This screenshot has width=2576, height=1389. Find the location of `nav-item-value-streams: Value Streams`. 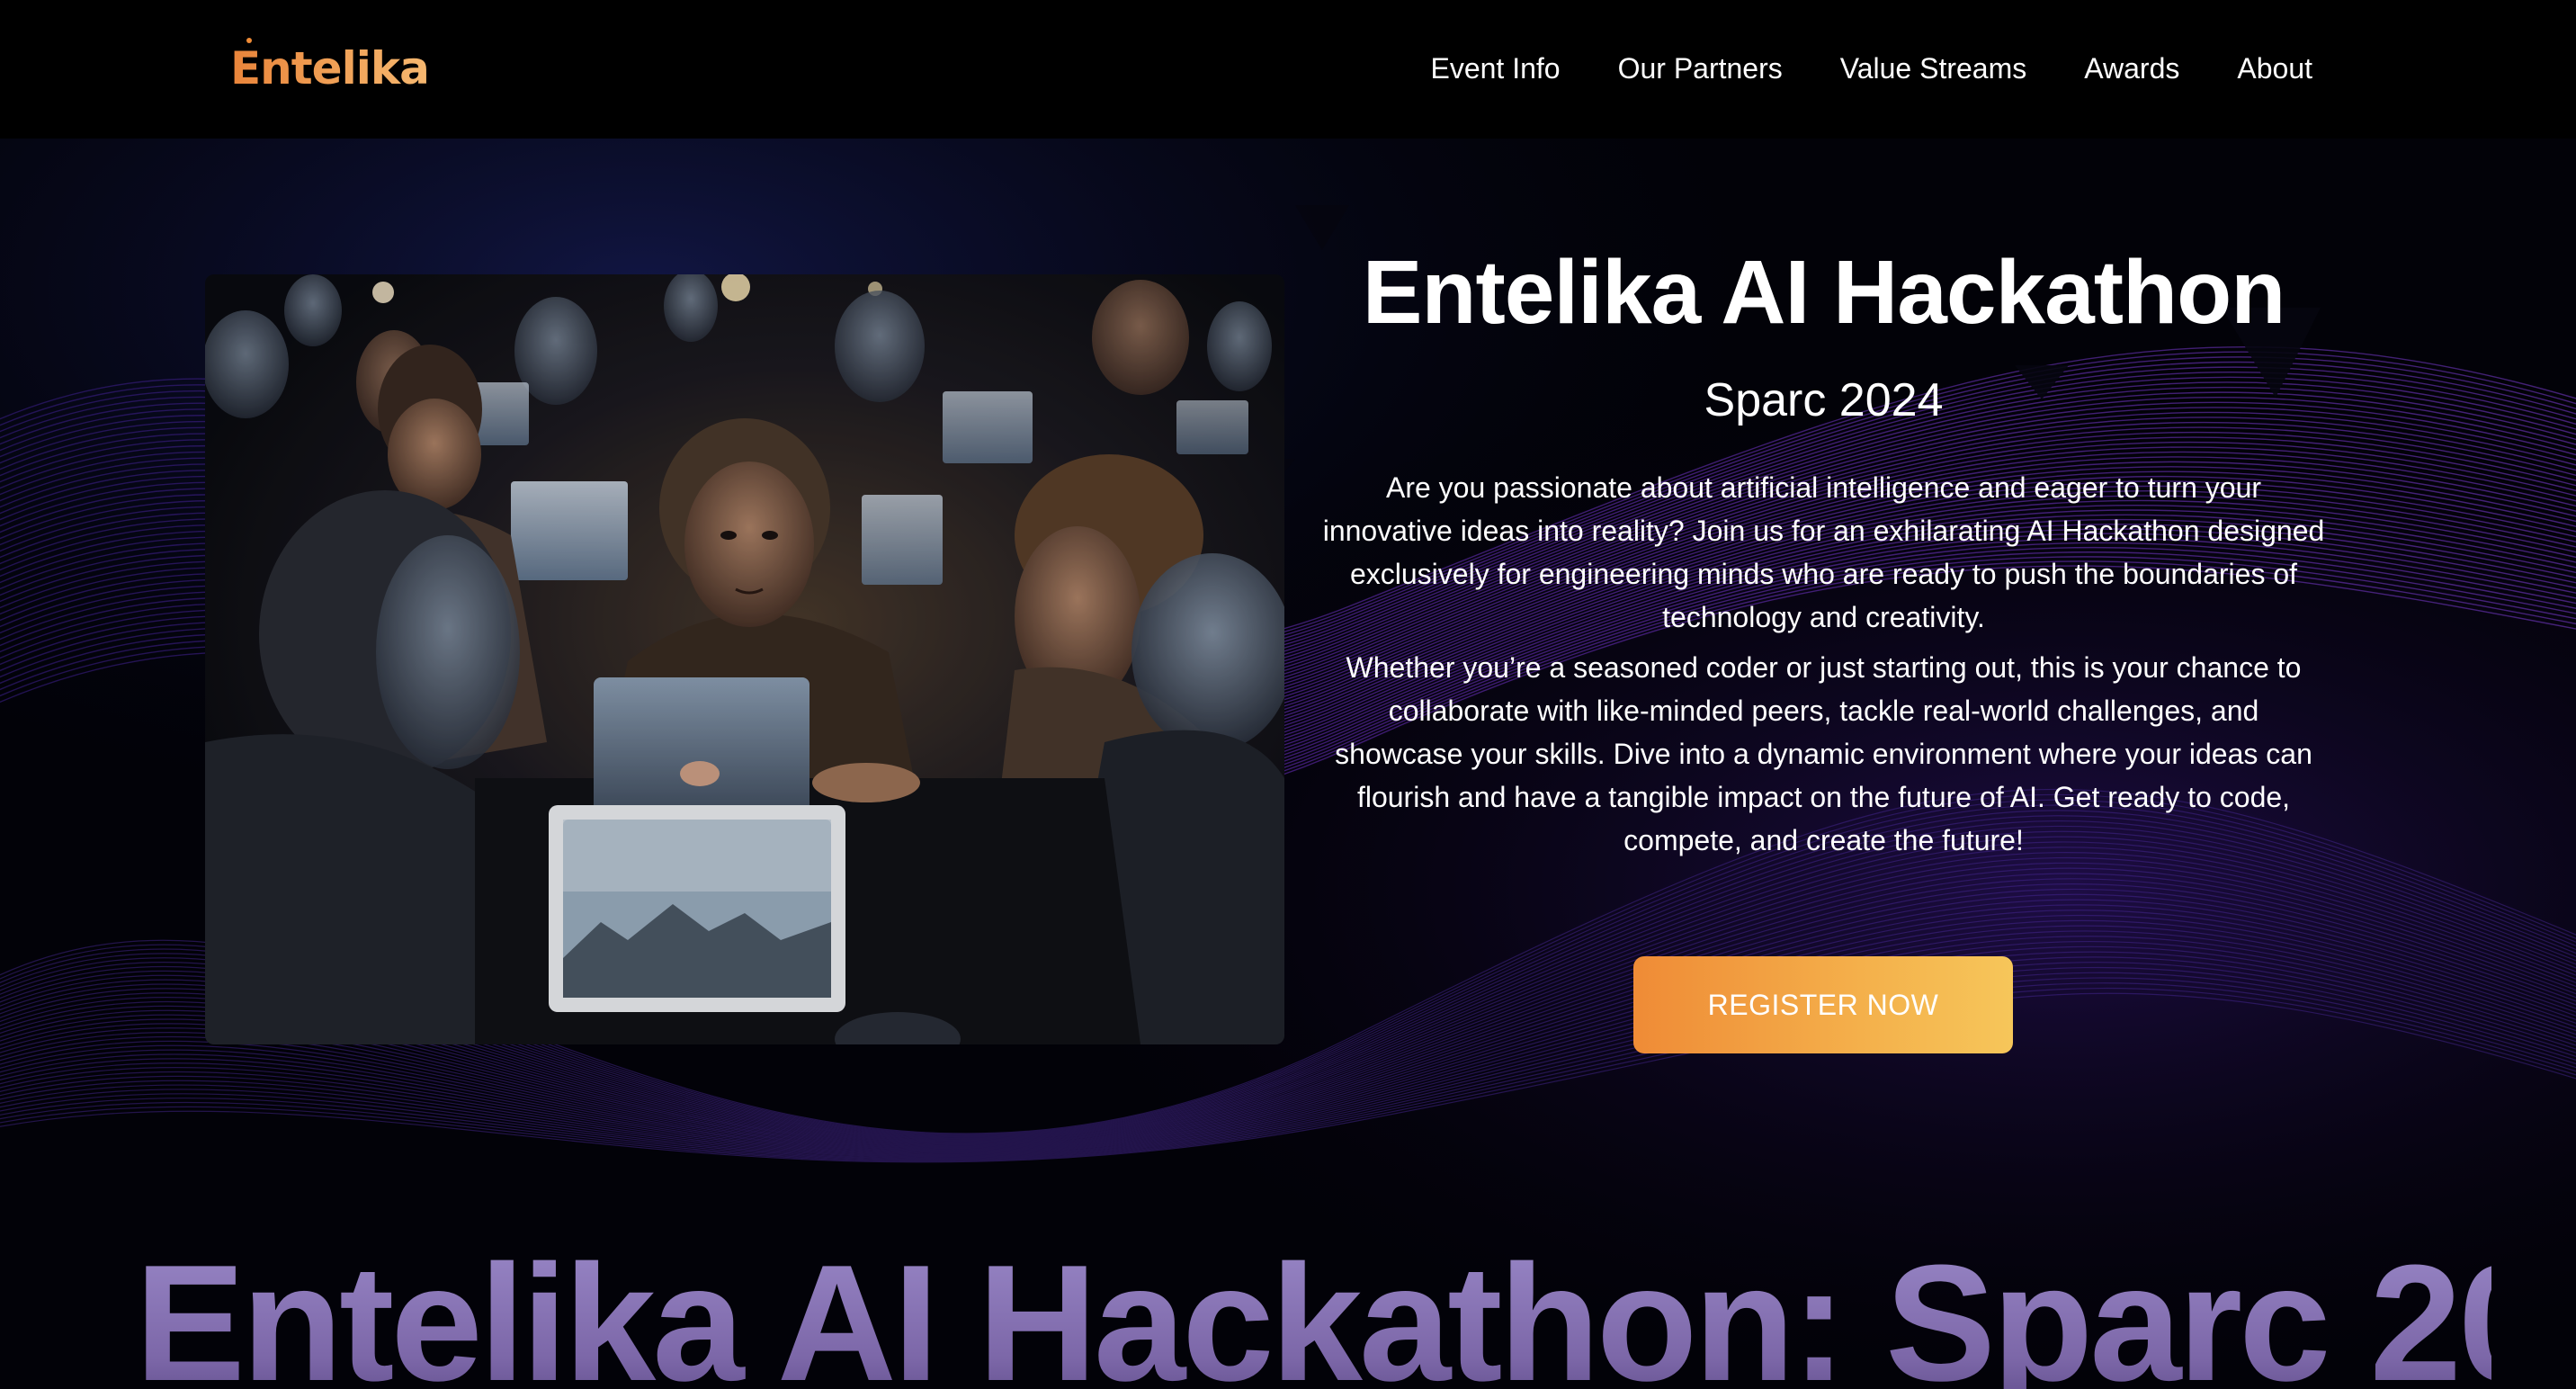

nav-item-value-streams: Value Streams is located at coordinates (1933, 68).